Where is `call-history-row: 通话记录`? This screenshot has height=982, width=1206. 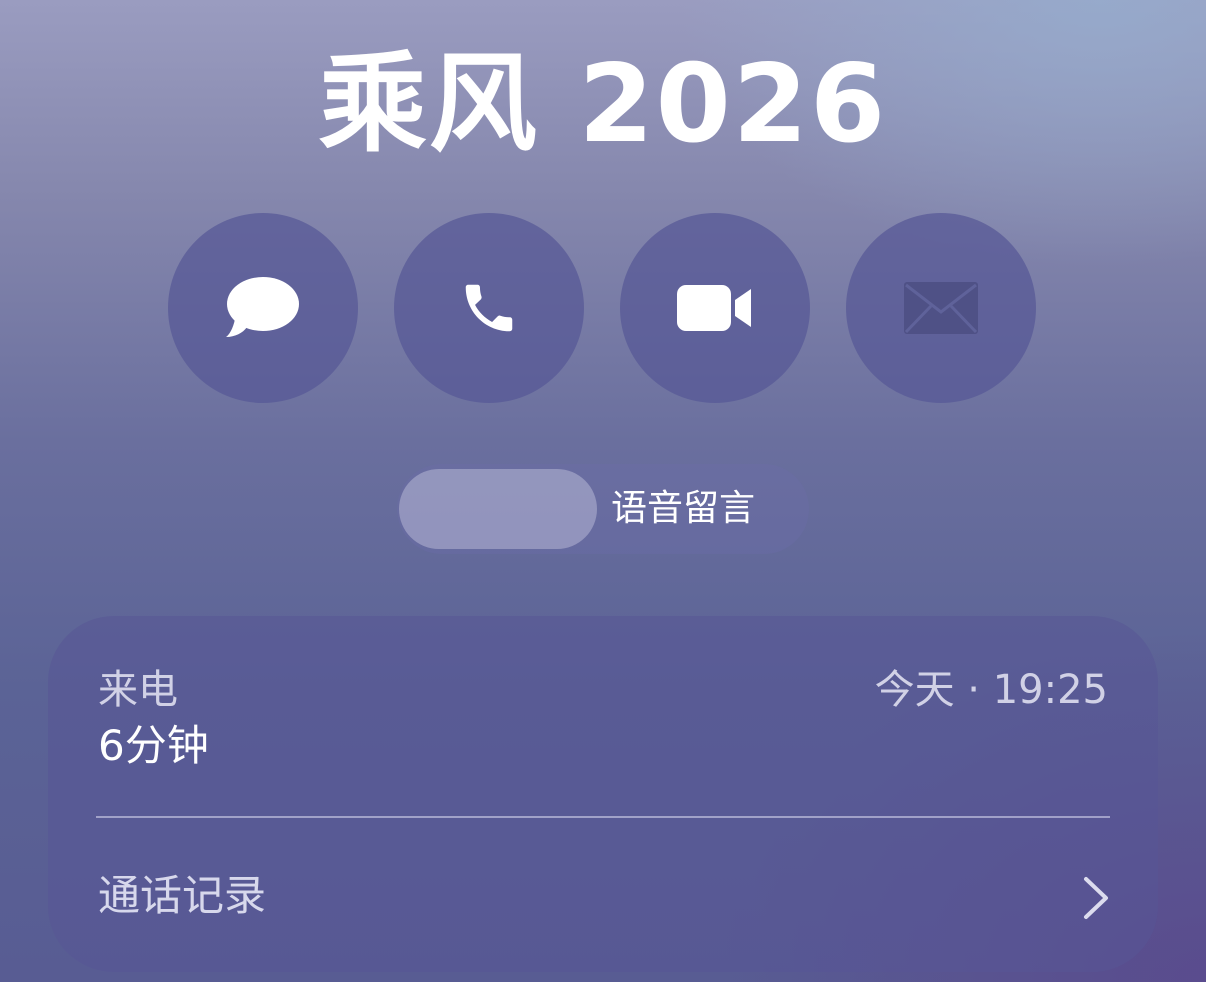 call-history-row: 通话记录 is located at coordinates (603, 895).